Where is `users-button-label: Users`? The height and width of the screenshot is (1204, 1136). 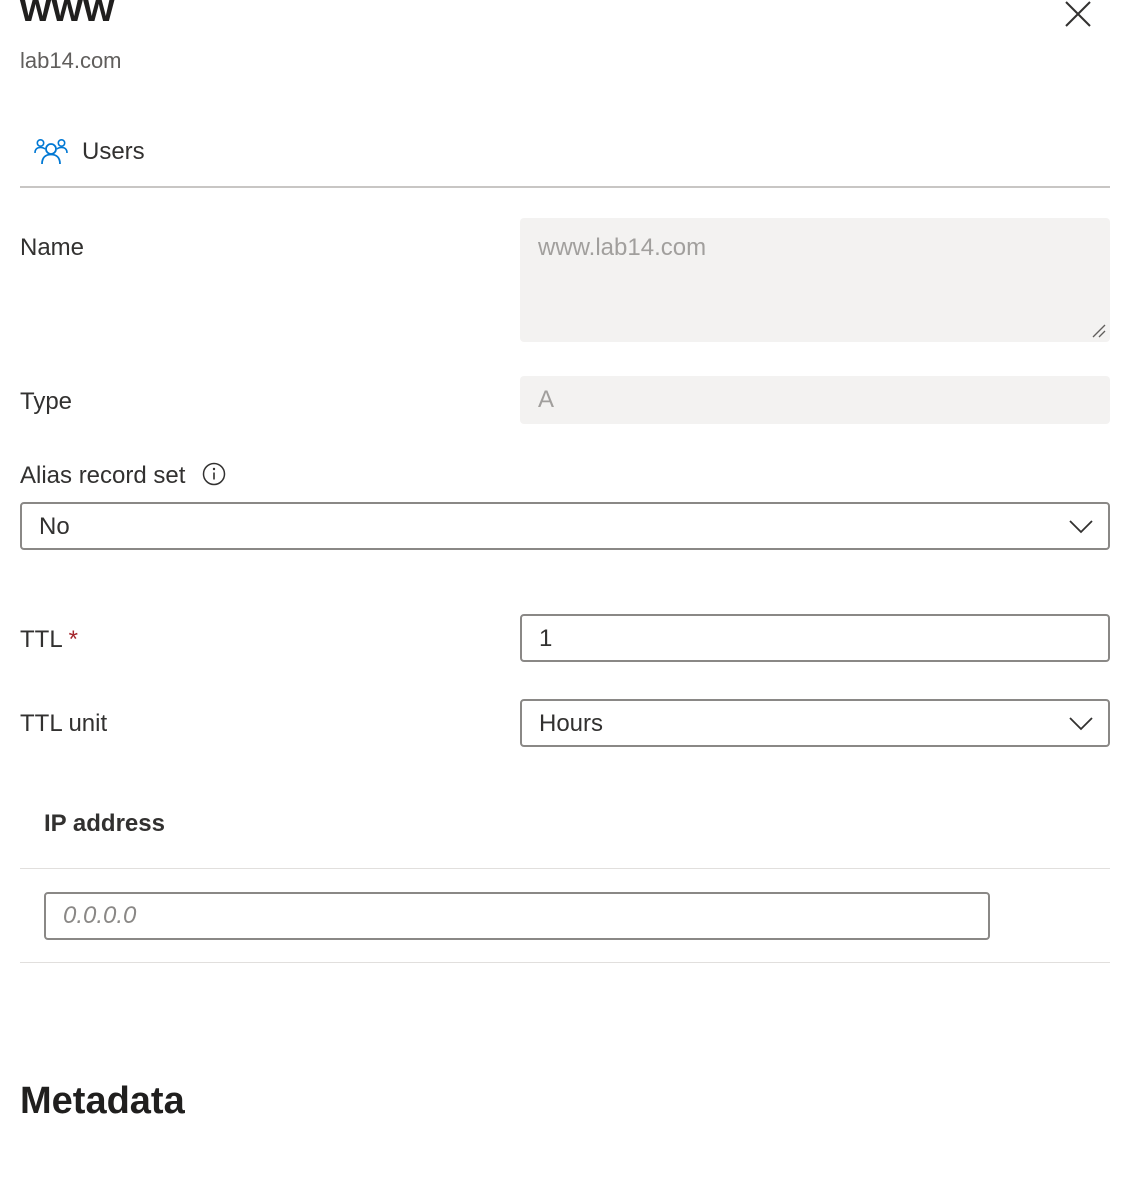
users-button-label: Users is located at coordinates (113, 151).